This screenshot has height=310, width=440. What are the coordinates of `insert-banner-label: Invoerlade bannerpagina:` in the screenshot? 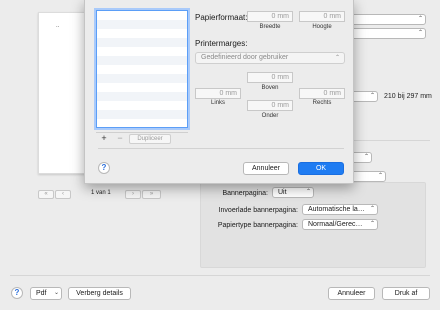 It's located at (258, 210).